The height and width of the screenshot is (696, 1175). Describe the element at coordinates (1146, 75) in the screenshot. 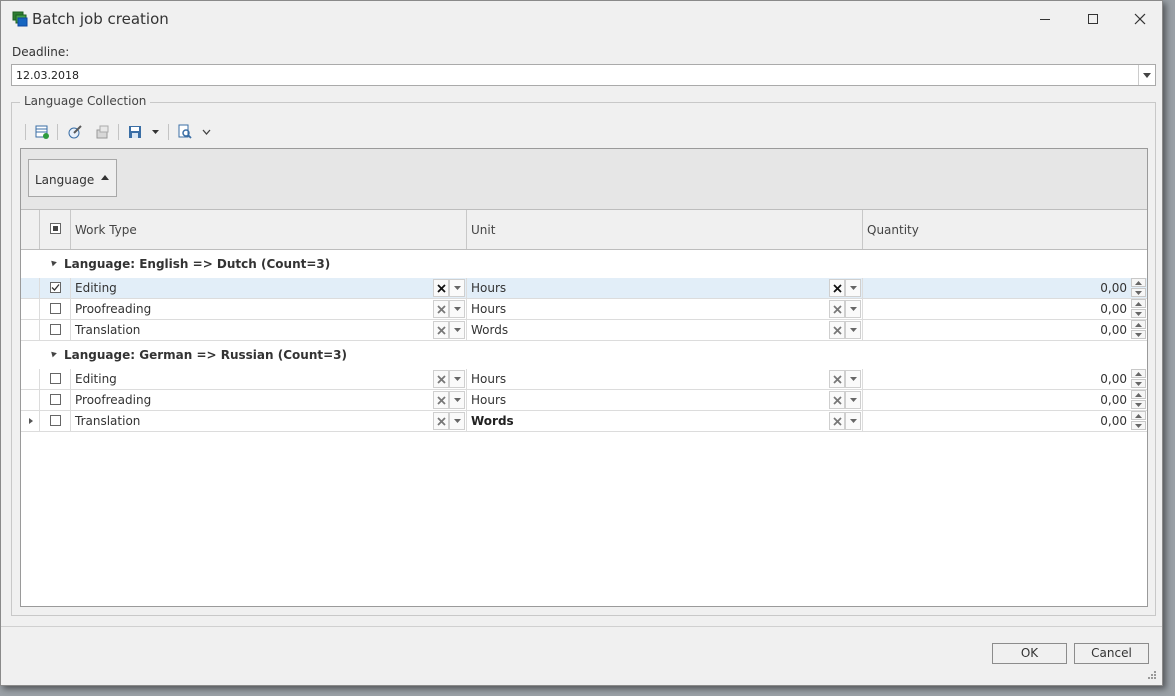

I see `deadline-dropdown-button` at that location.